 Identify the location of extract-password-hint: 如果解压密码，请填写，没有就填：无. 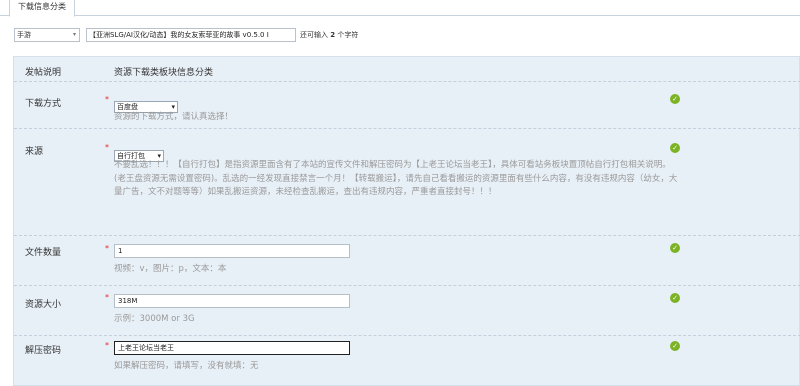
(186, 366).